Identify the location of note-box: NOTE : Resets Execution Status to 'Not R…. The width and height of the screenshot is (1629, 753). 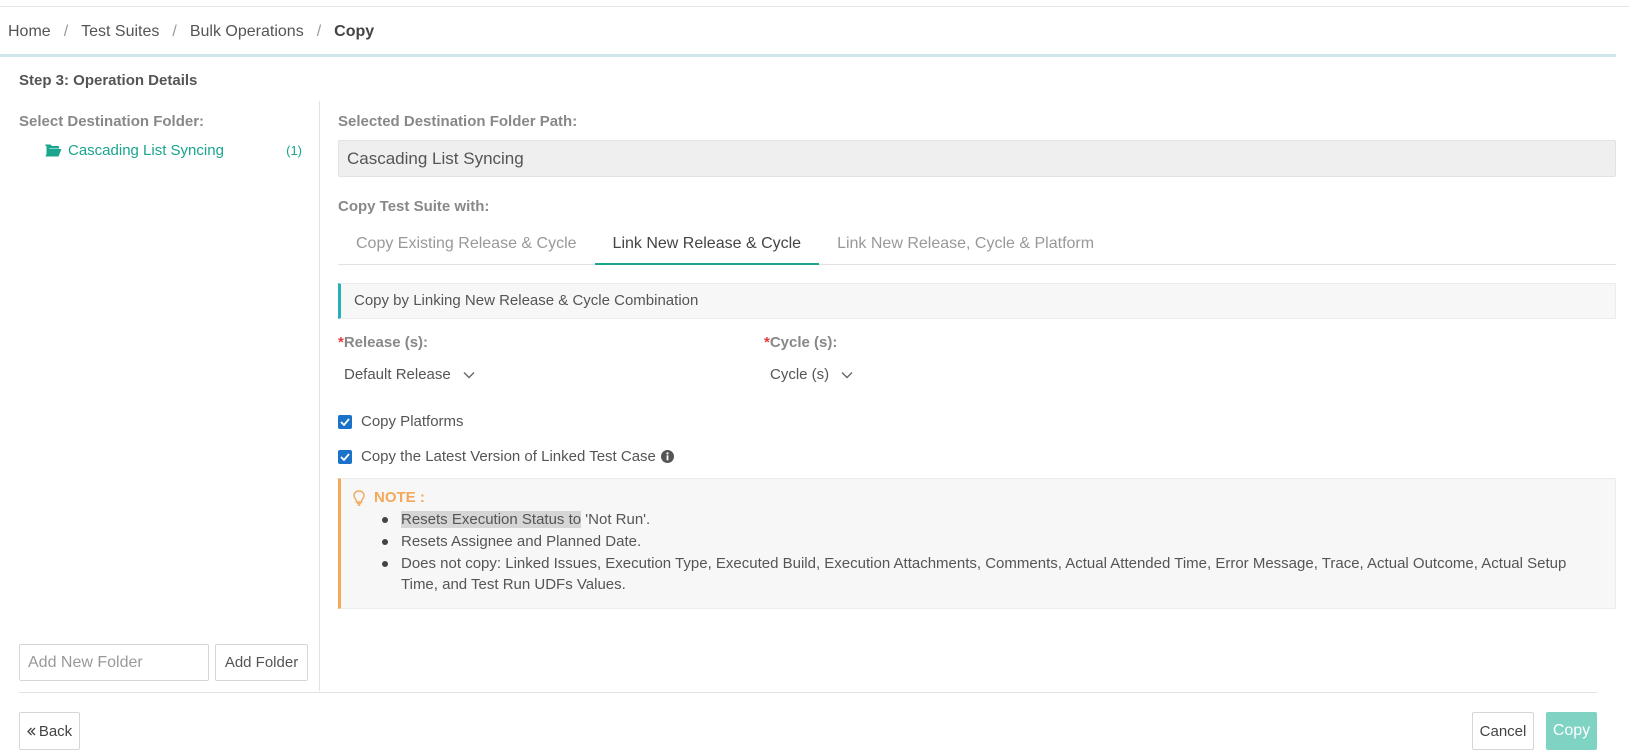
(977, 543).